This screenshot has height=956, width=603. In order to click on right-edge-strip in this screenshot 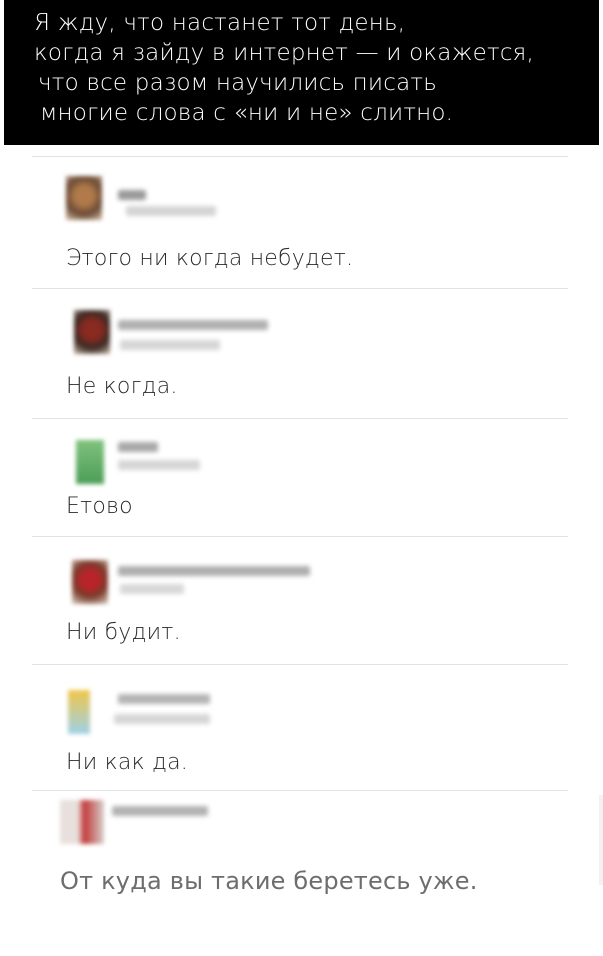, I will do `click(601, 840)`.